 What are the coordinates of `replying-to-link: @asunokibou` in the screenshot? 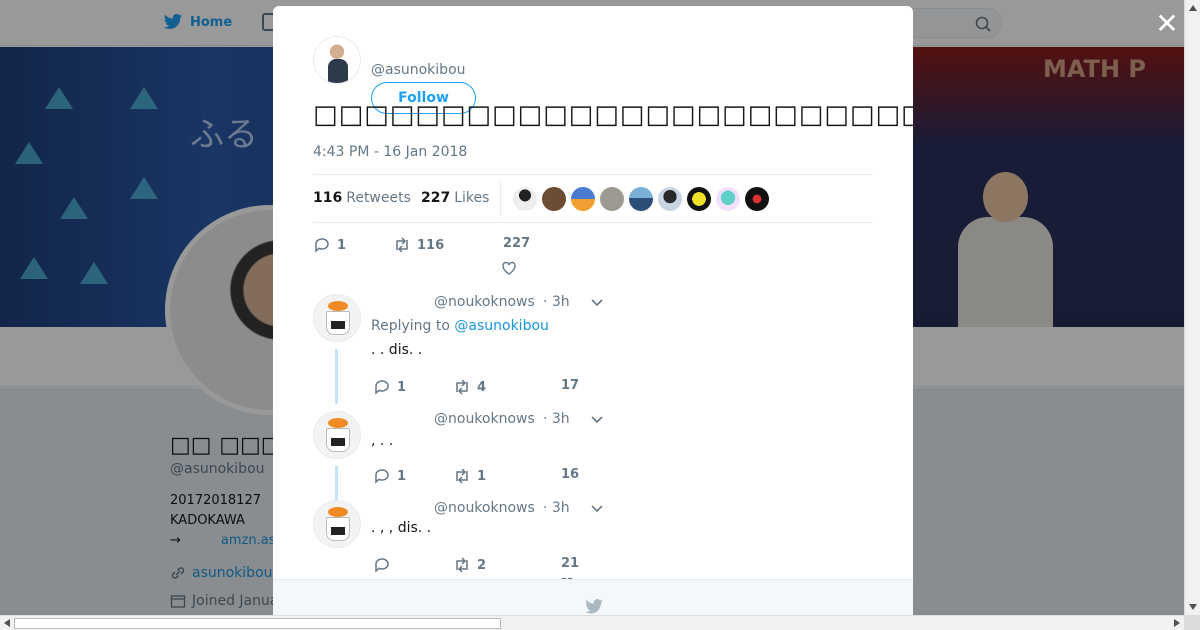 It's located at (501, 326).